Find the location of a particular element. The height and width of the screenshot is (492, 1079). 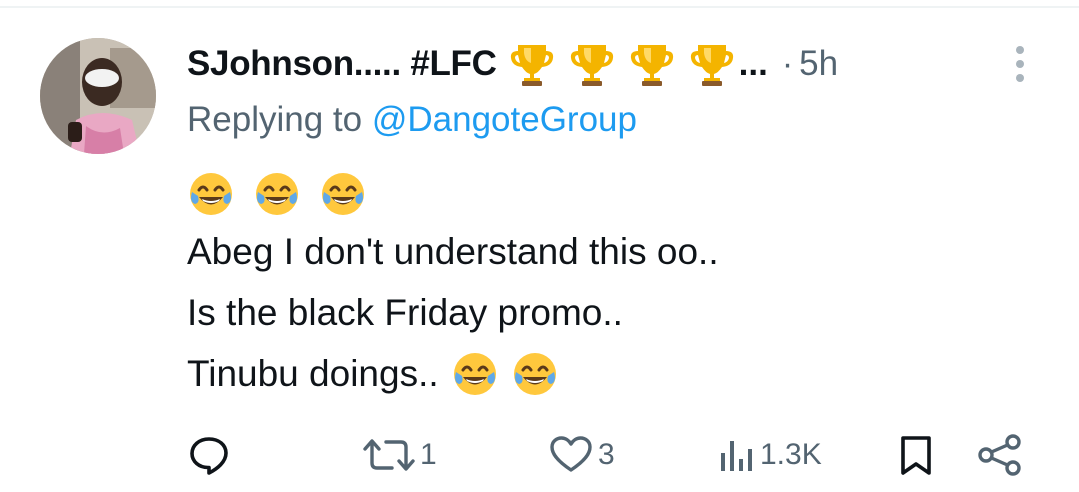

views-count: 1.3K is located at coordinates (791, 454).